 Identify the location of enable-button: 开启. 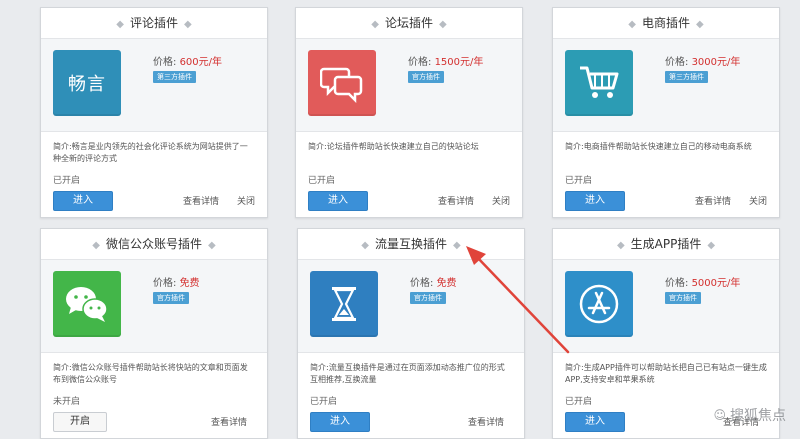
(80, 422).